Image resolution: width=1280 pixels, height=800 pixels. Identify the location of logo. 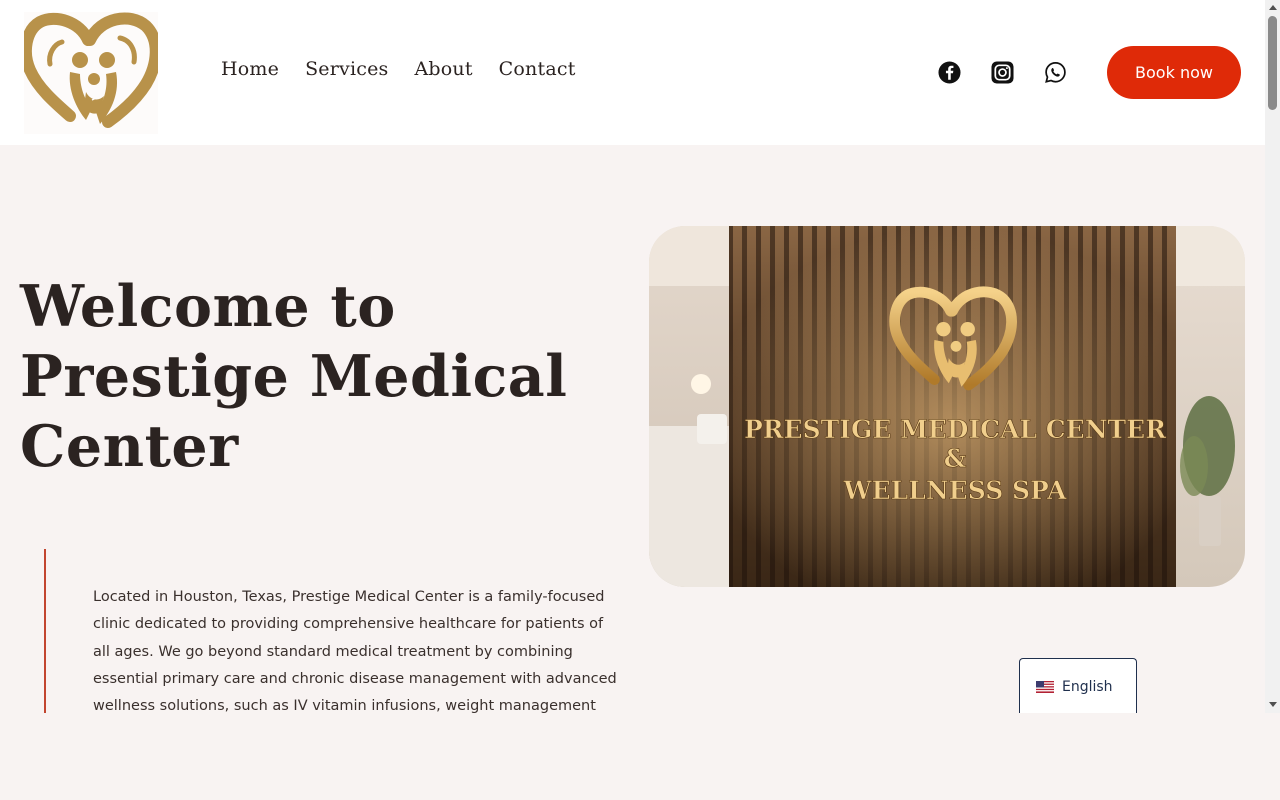
(90, 73).